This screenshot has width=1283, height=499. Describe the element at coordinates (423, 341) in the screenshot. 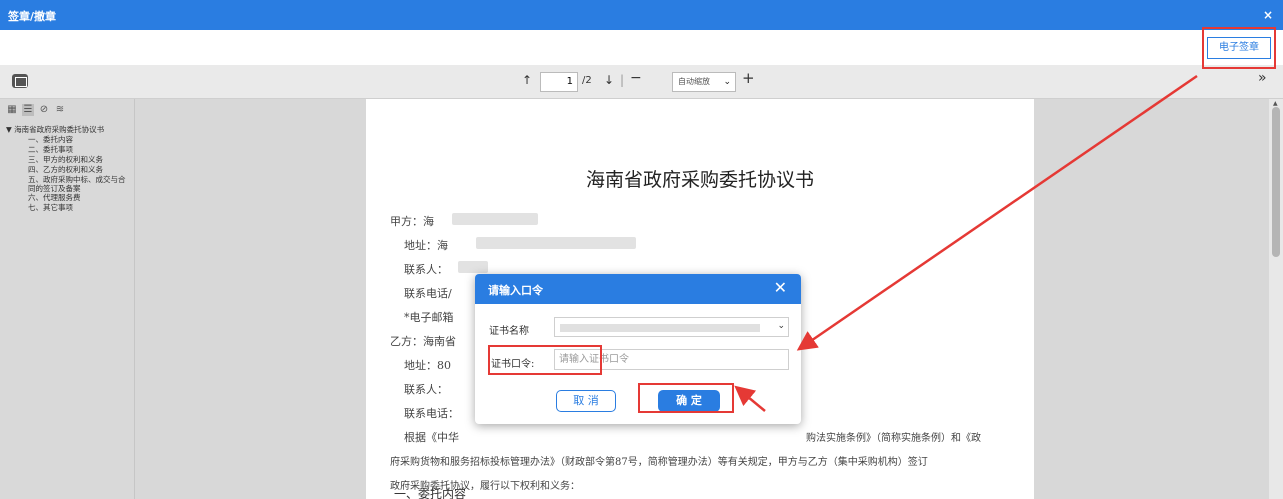

I see `doc-line: 乙方：海南省` at that location.